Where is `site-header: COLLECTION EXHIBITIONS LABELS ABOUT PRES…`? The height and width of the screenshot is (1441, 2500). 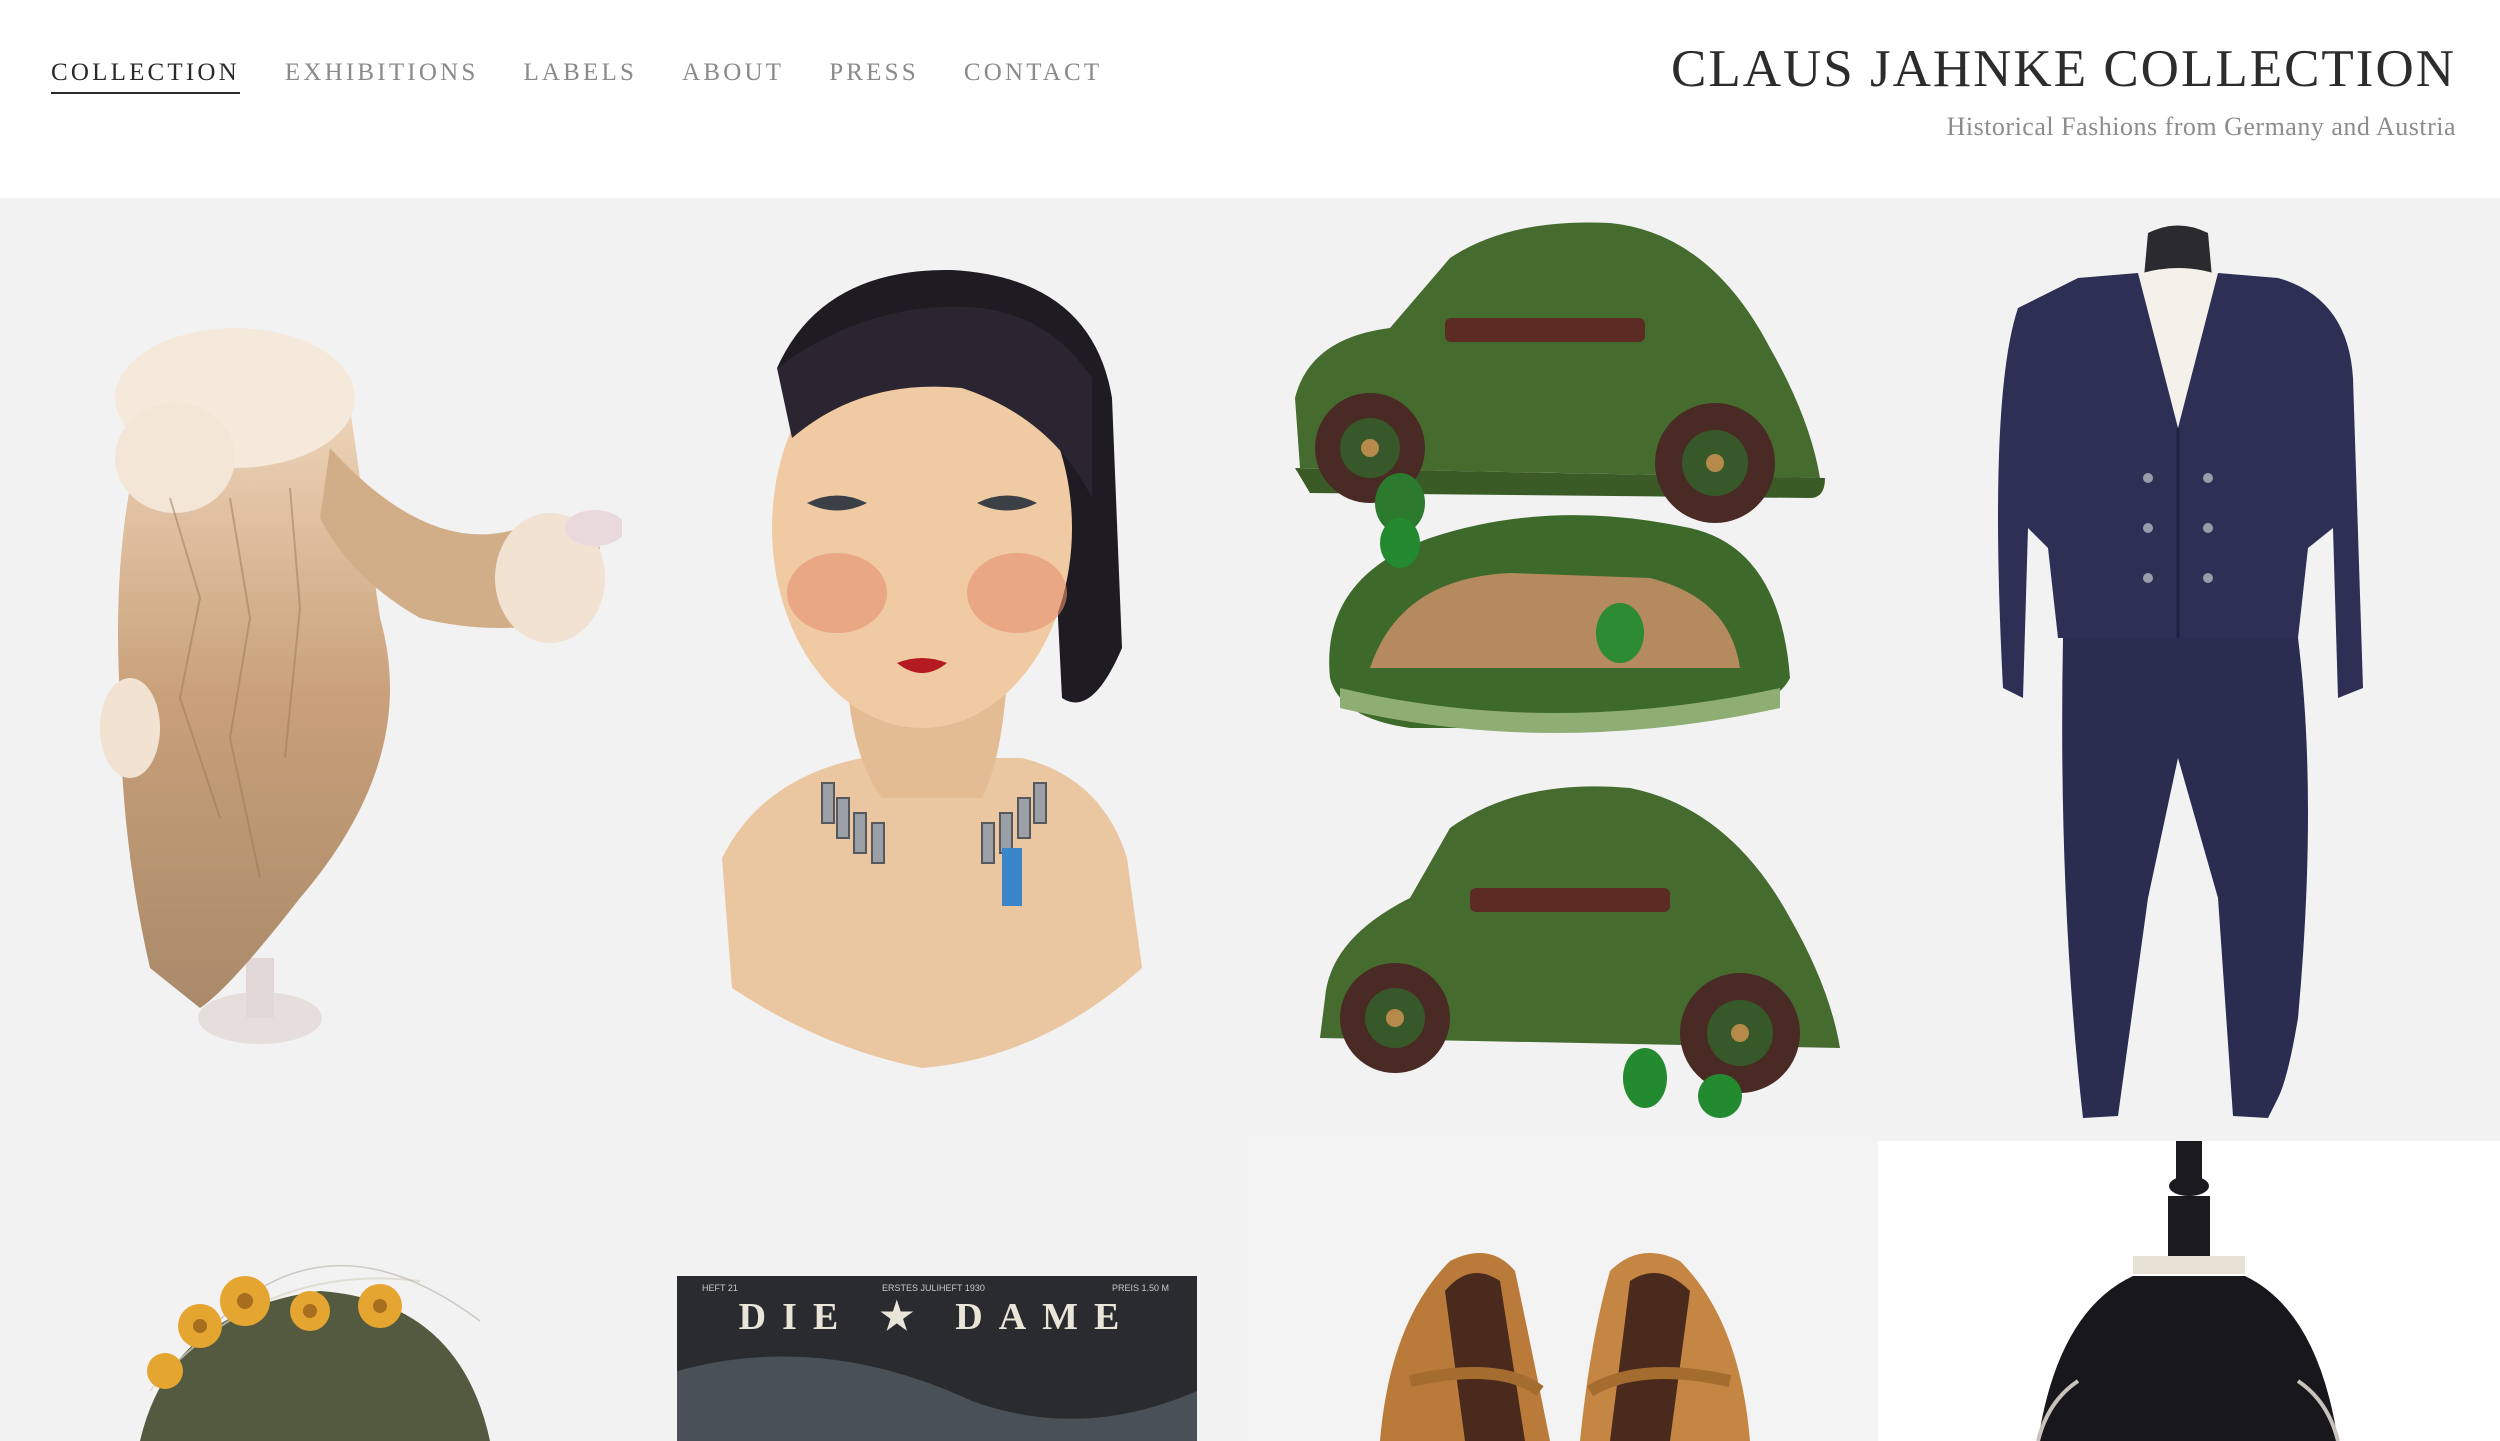
site-header: COLLECTION EXHIBITIONS LABELS ABOUT PRES… is located at coordinates (1250, 99).